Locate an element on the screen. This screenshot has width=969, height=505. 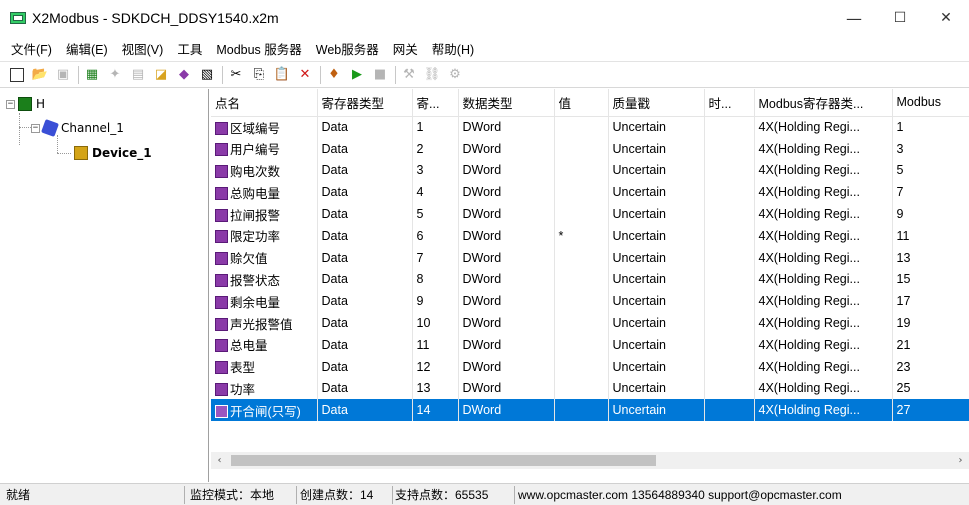
table-cell: 15 is located at coordinates (930, 279).